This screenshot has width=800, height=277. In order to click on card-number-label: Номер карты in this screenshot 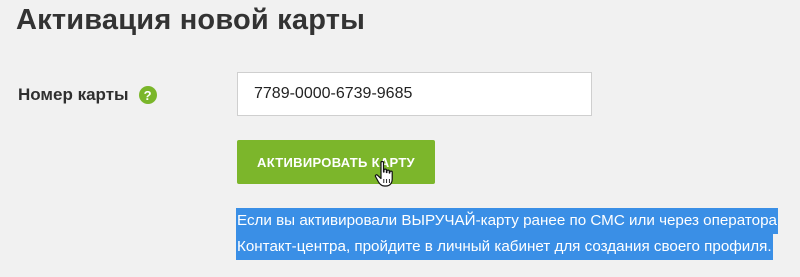, I will do `click(73, 94)`.